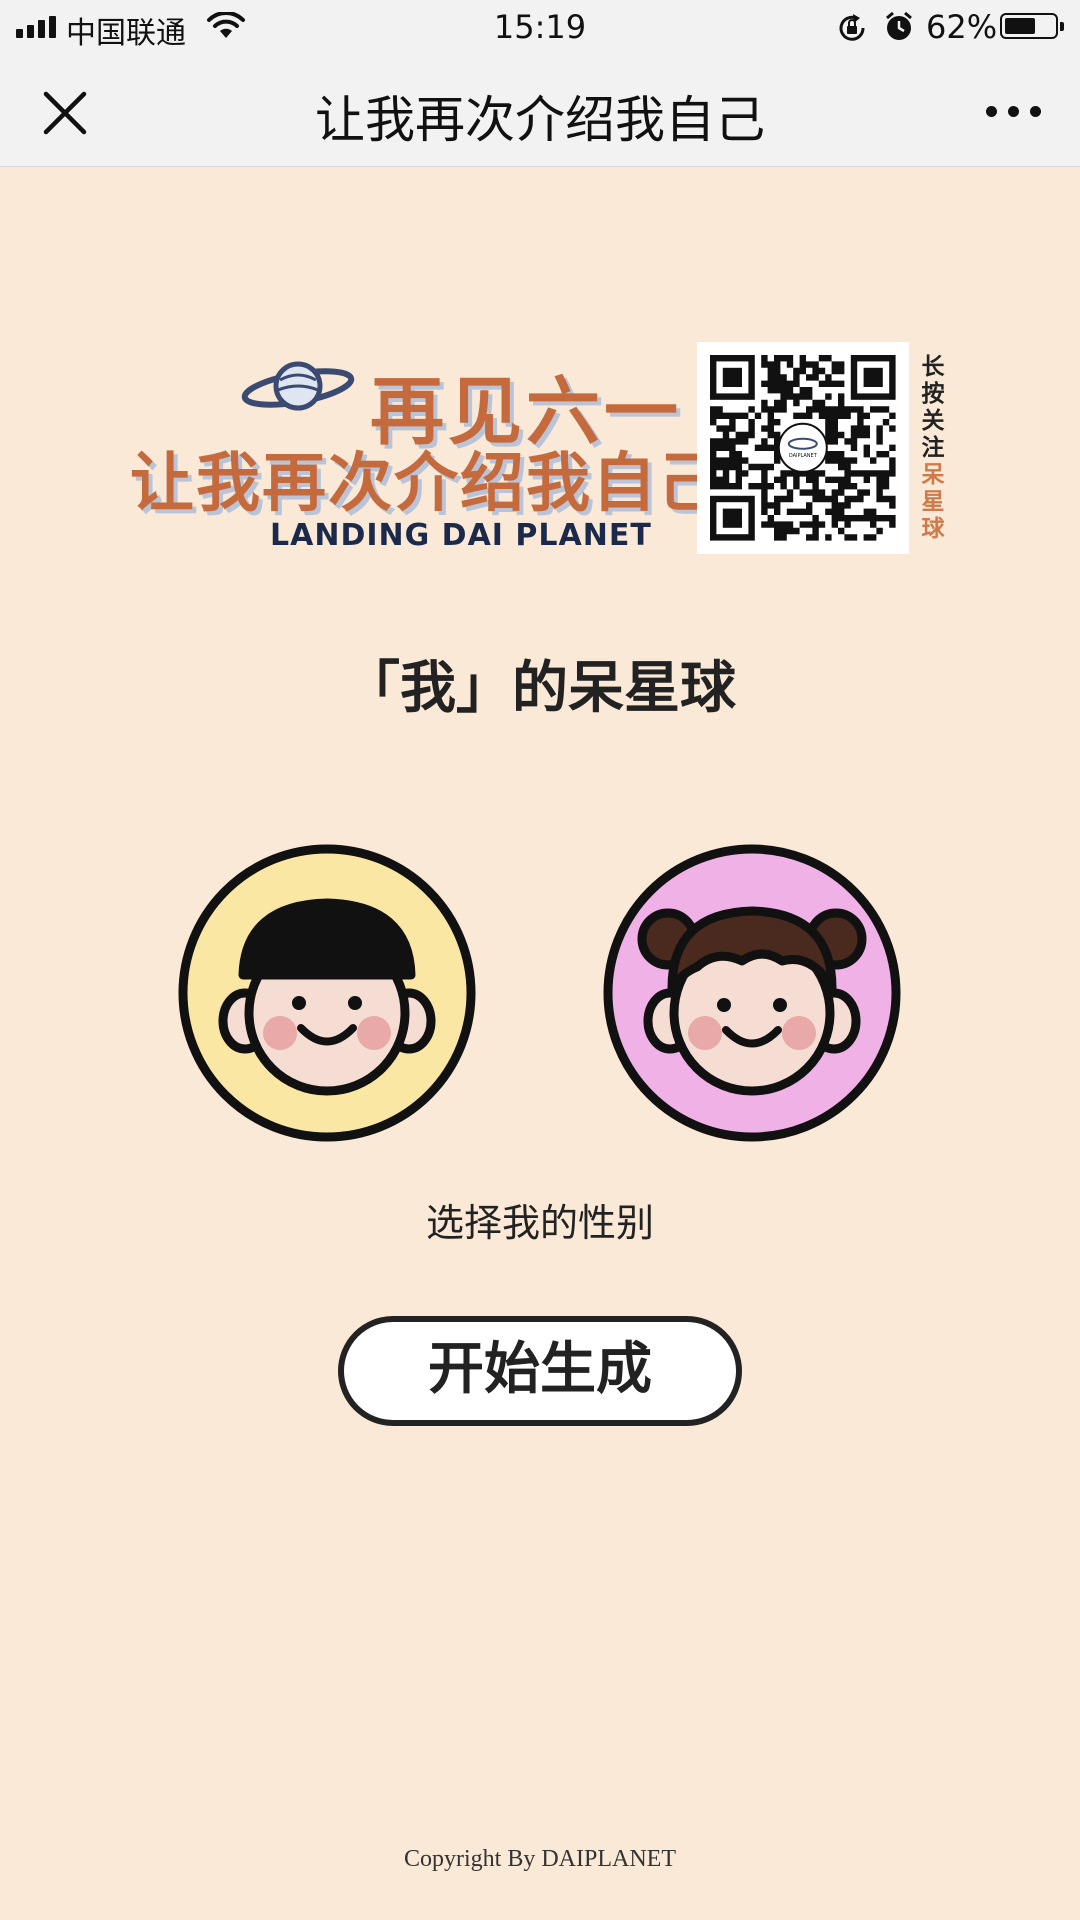 Image resolution: width=1080 pixels, height=1920 pixels. What do you see at coordinates (540, 120) in the screenshot?
I see `page-title: 让我再次介绍我自己` at bounding box center [540, 120].